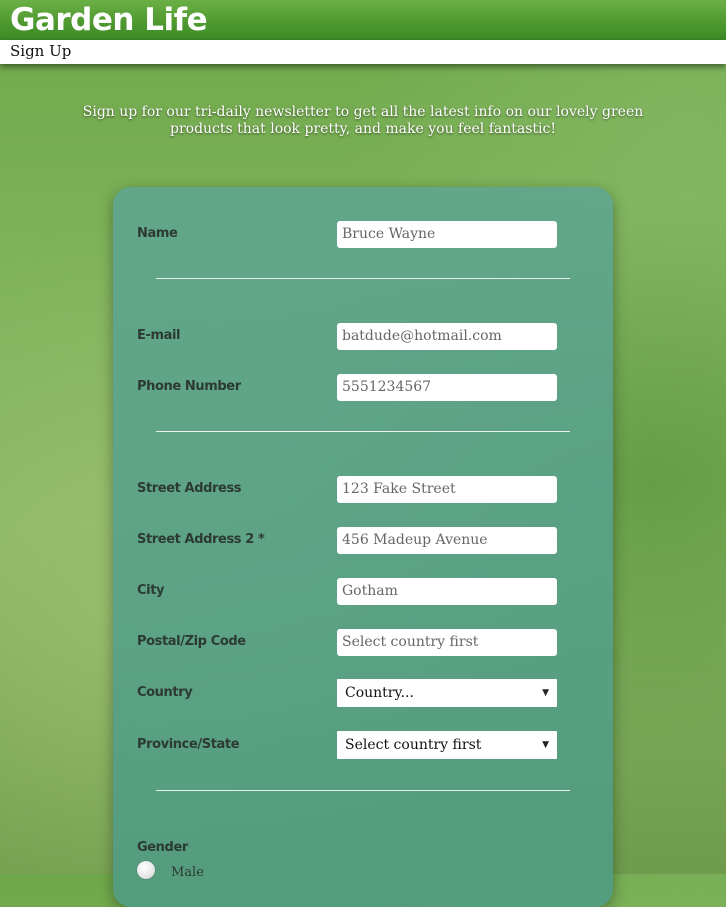  I want to click on email-field: batdude@hotmail.com, so click(447, 336).